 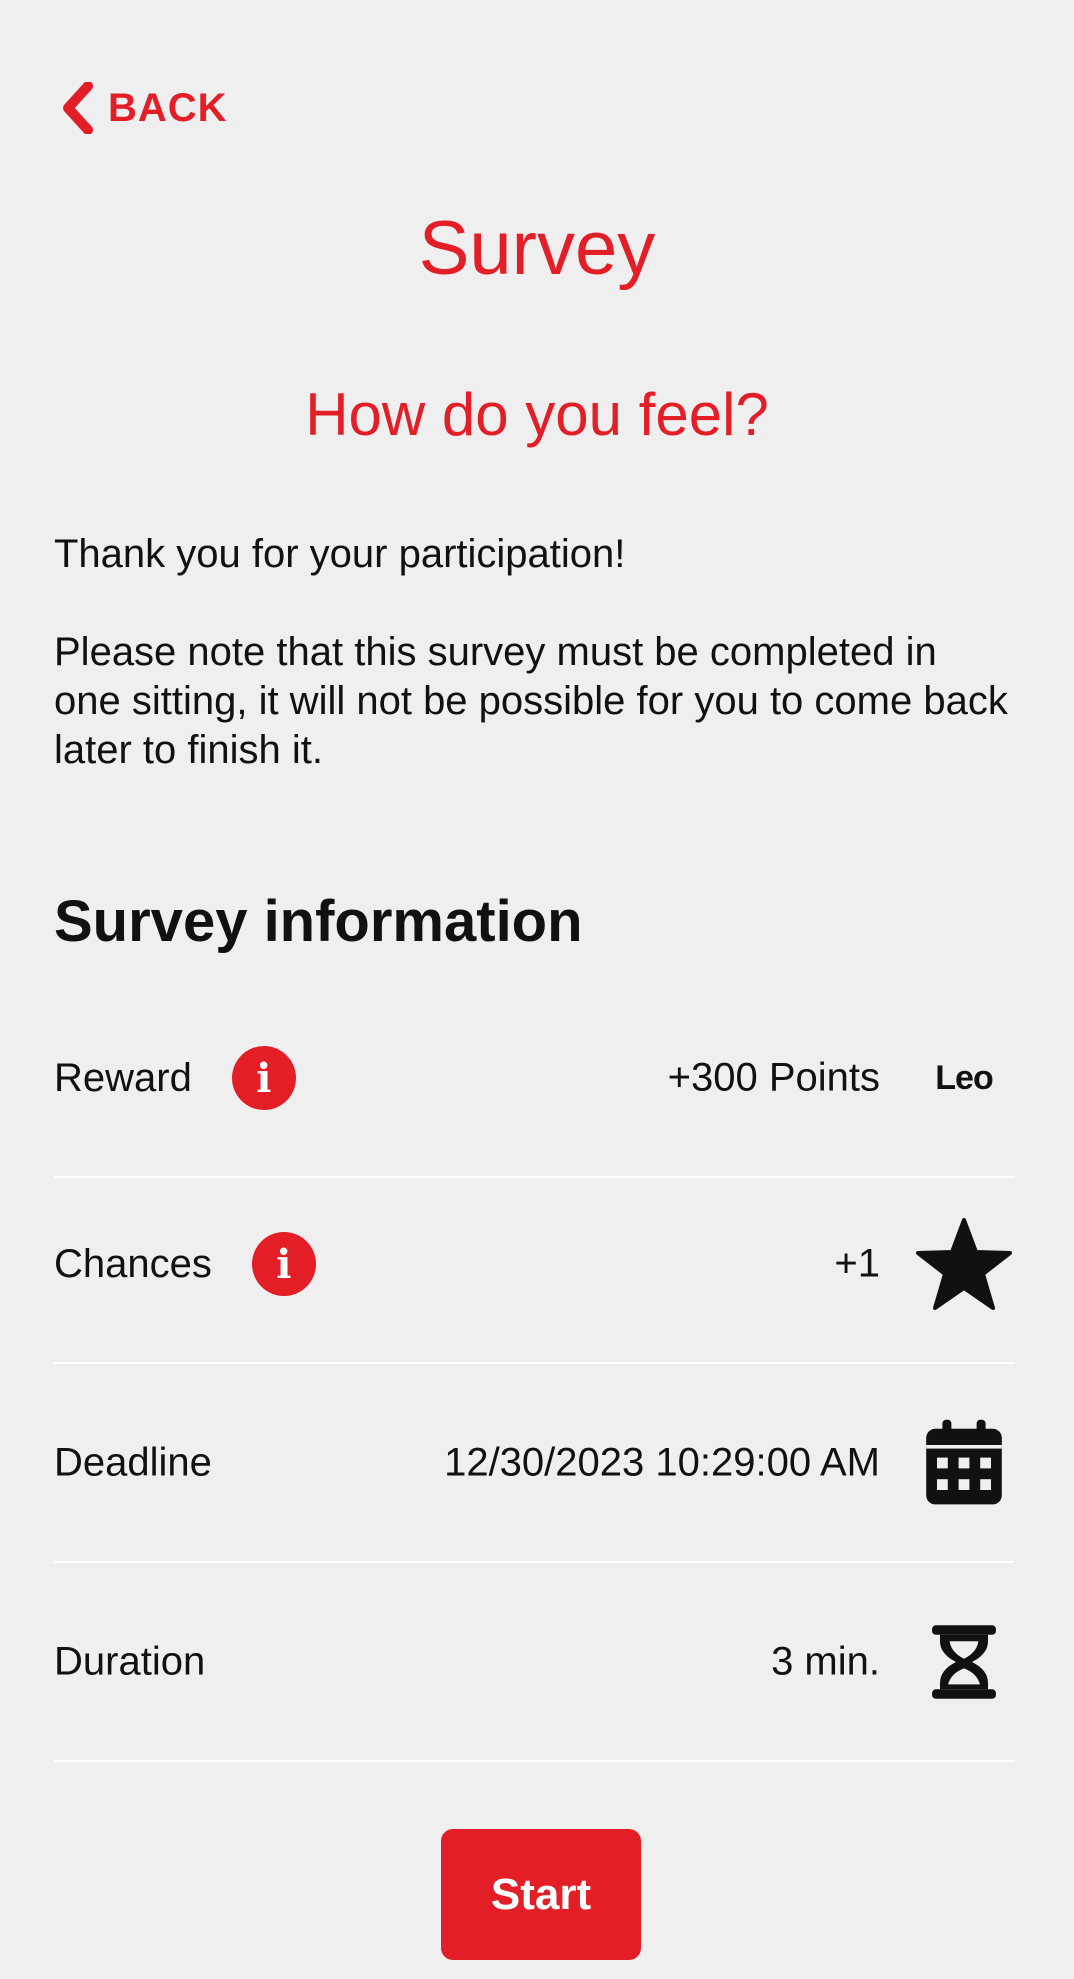 I want to click on info-row-deadline: Deadline 12/30/2023 10:29:00 AM, so click(x=534, y=1464).